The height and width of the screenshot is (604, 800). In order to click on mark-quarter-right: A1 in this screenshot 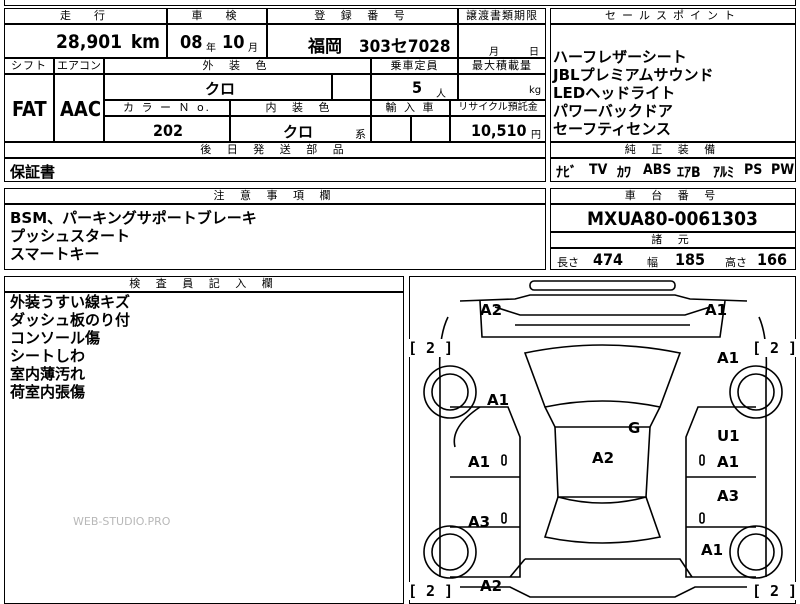, I will do `click(712, 550)`.